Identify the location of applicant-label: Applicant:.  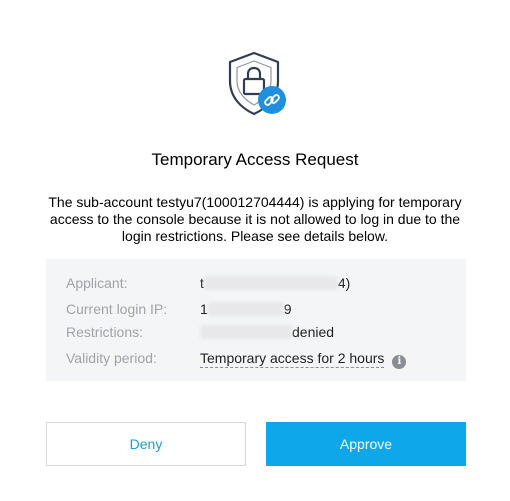
(97, 283).